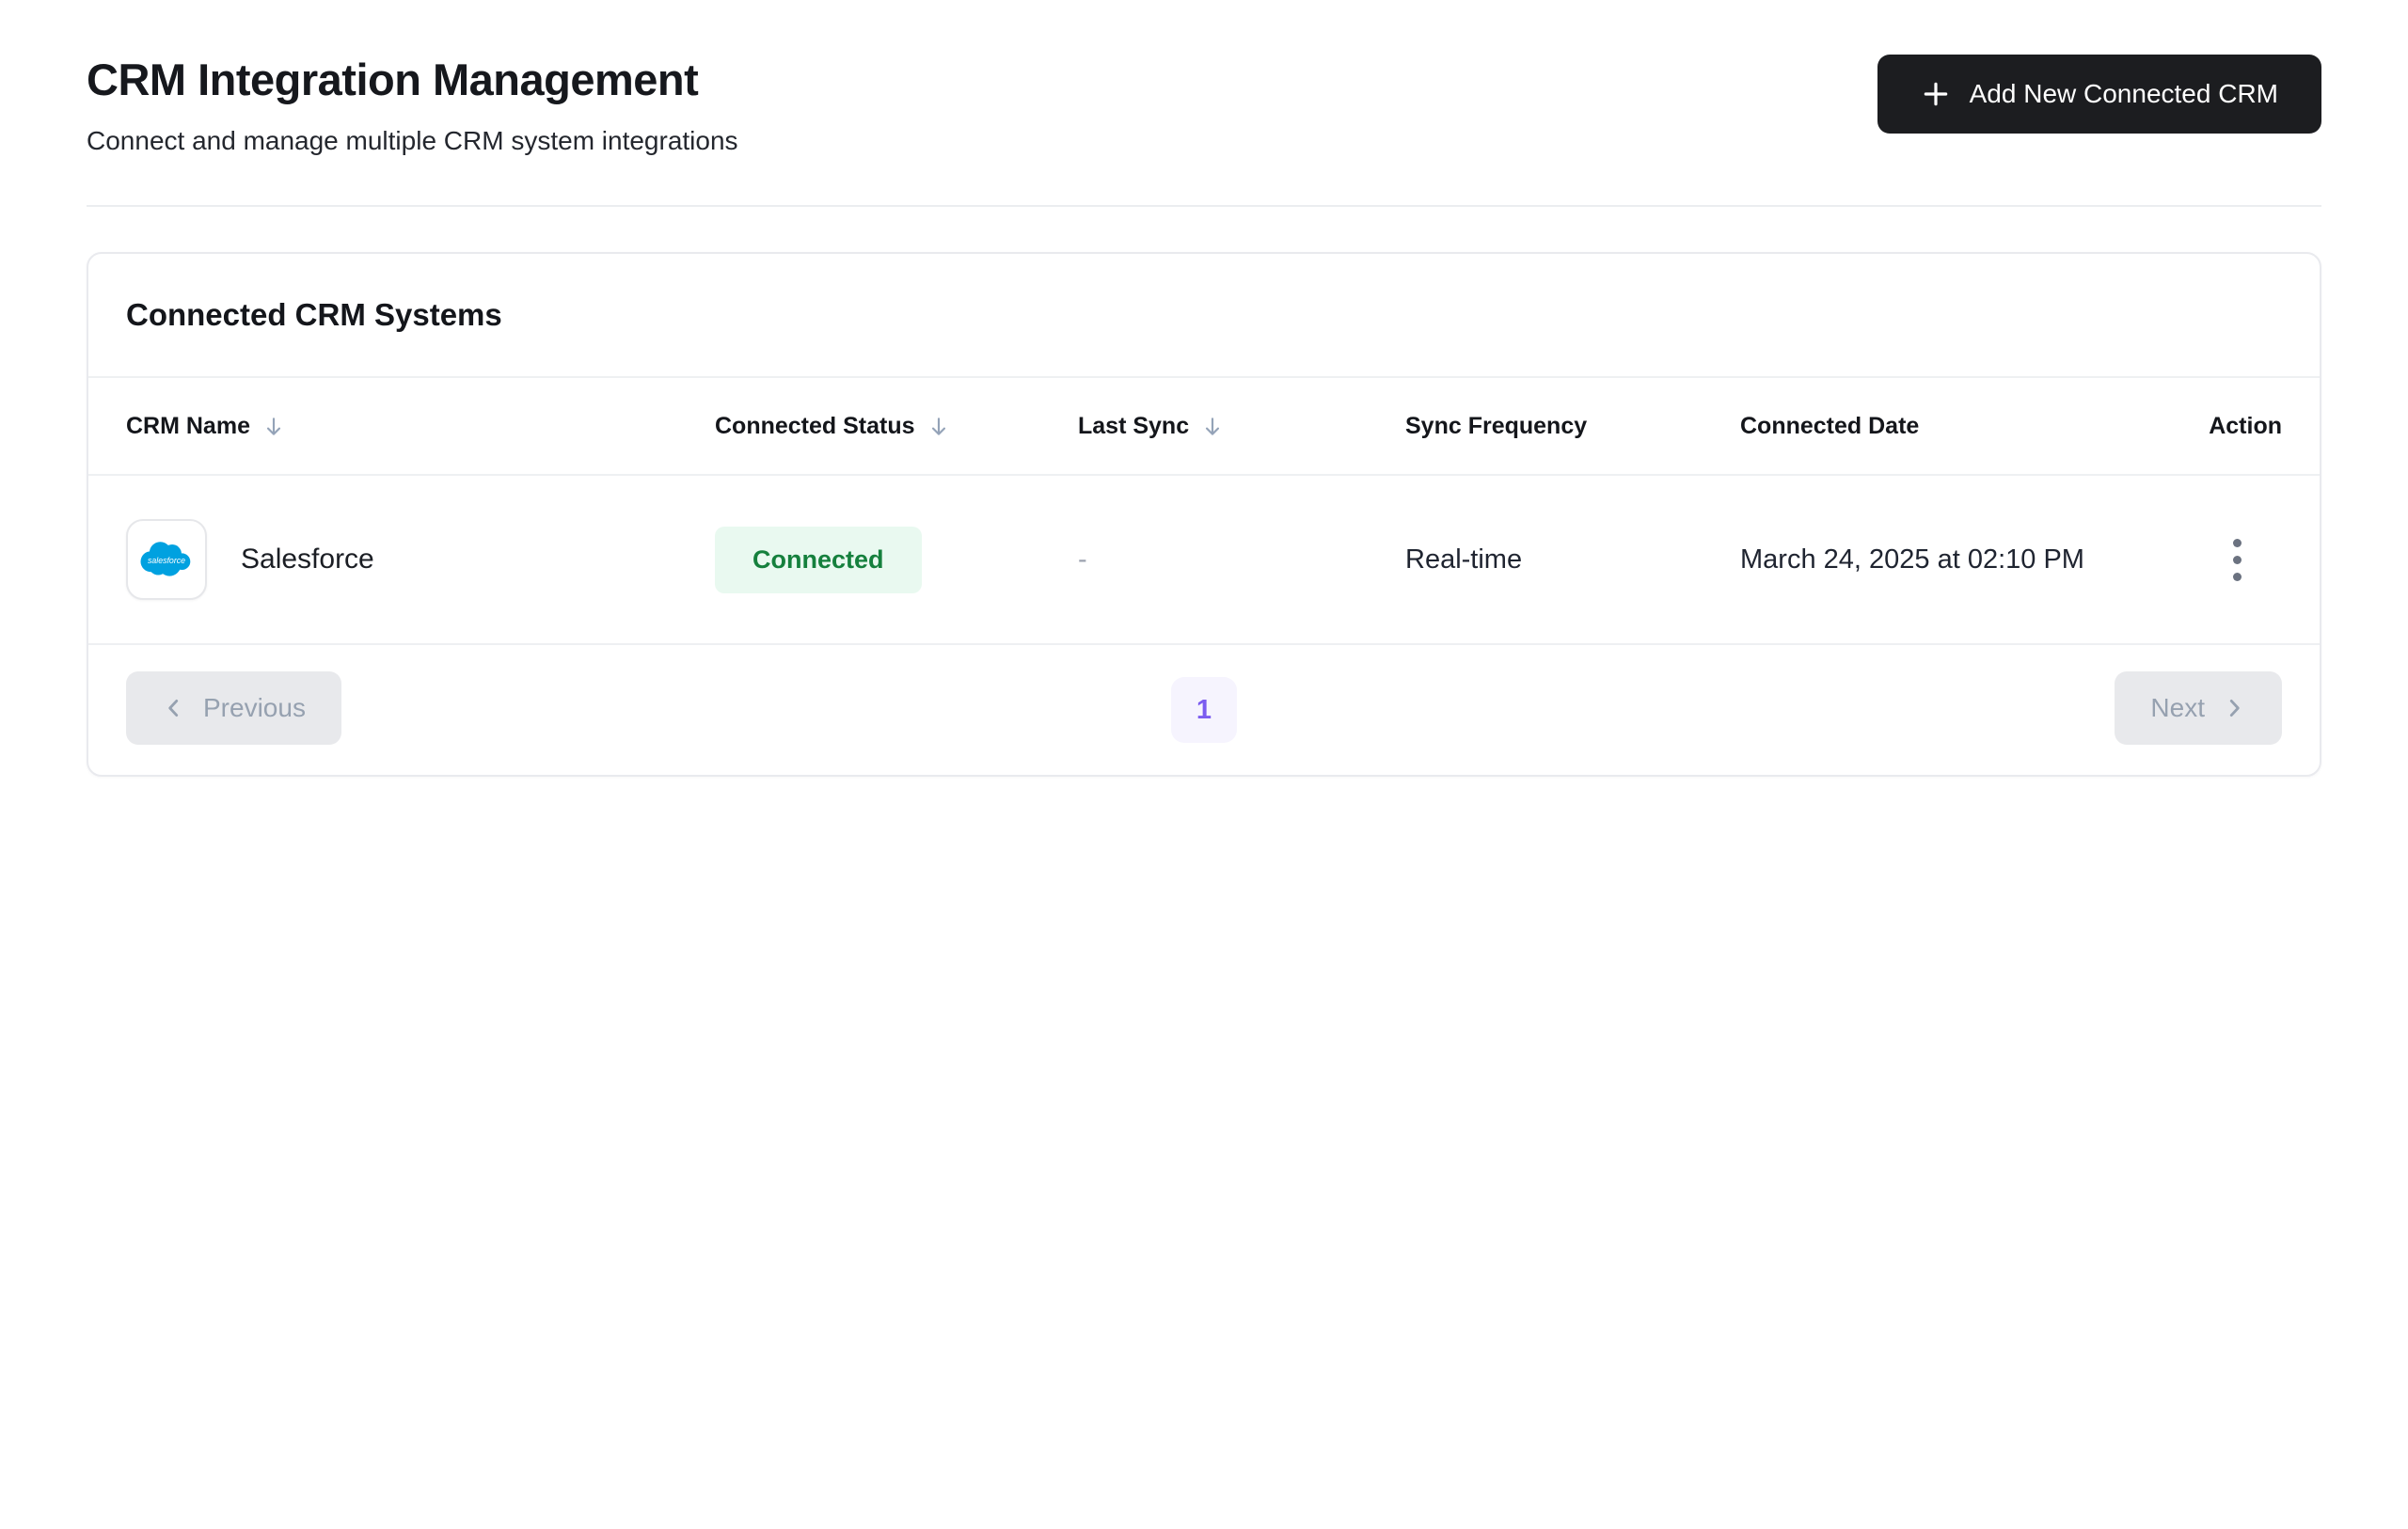  I want to click on column-header-action: Action, so click(2218, 427).